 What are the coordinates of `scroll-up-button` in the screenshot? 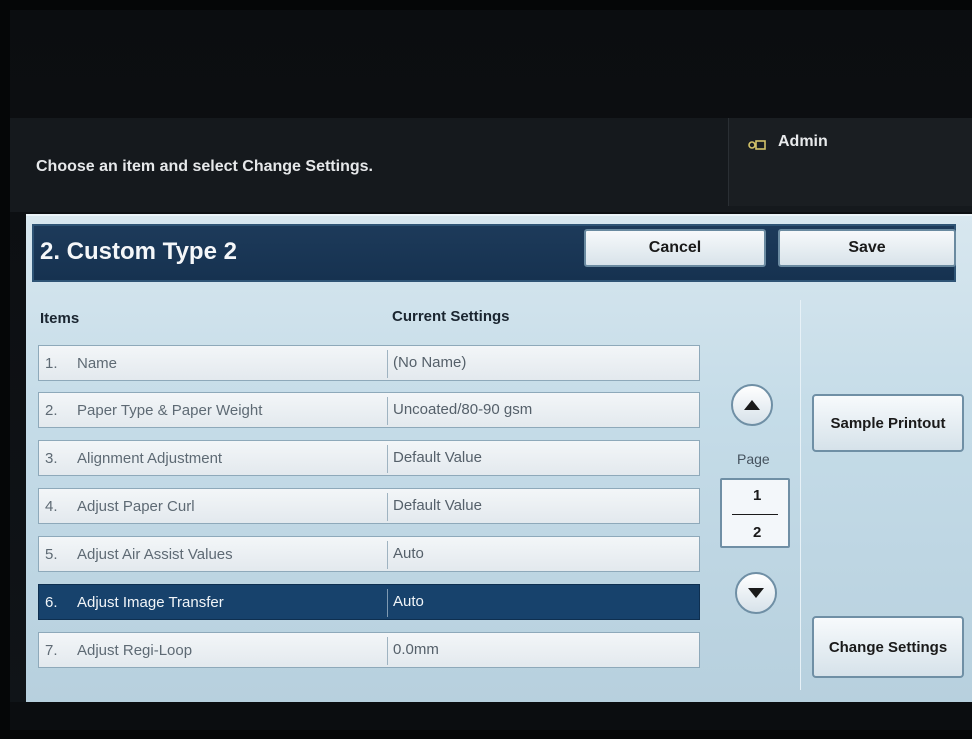 It's located at (752, 405).